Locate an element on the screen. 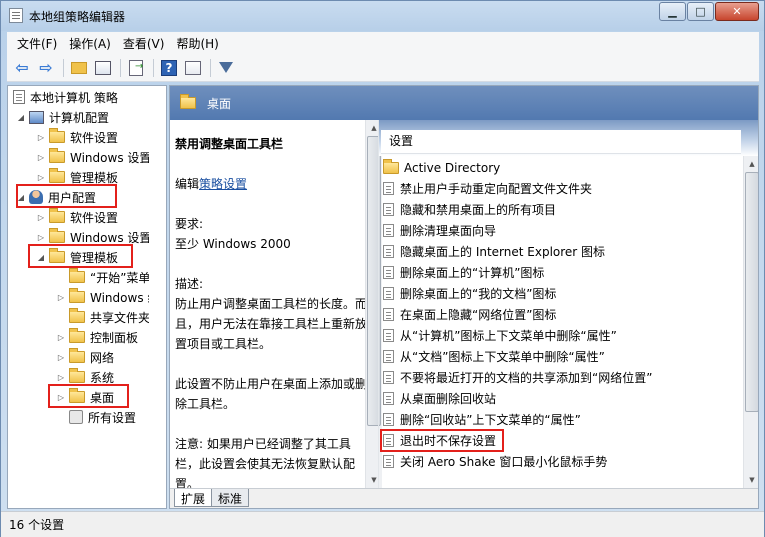 This screenshot has height=537, width=765. toolbar-separator is located at coordinates (63, 67).